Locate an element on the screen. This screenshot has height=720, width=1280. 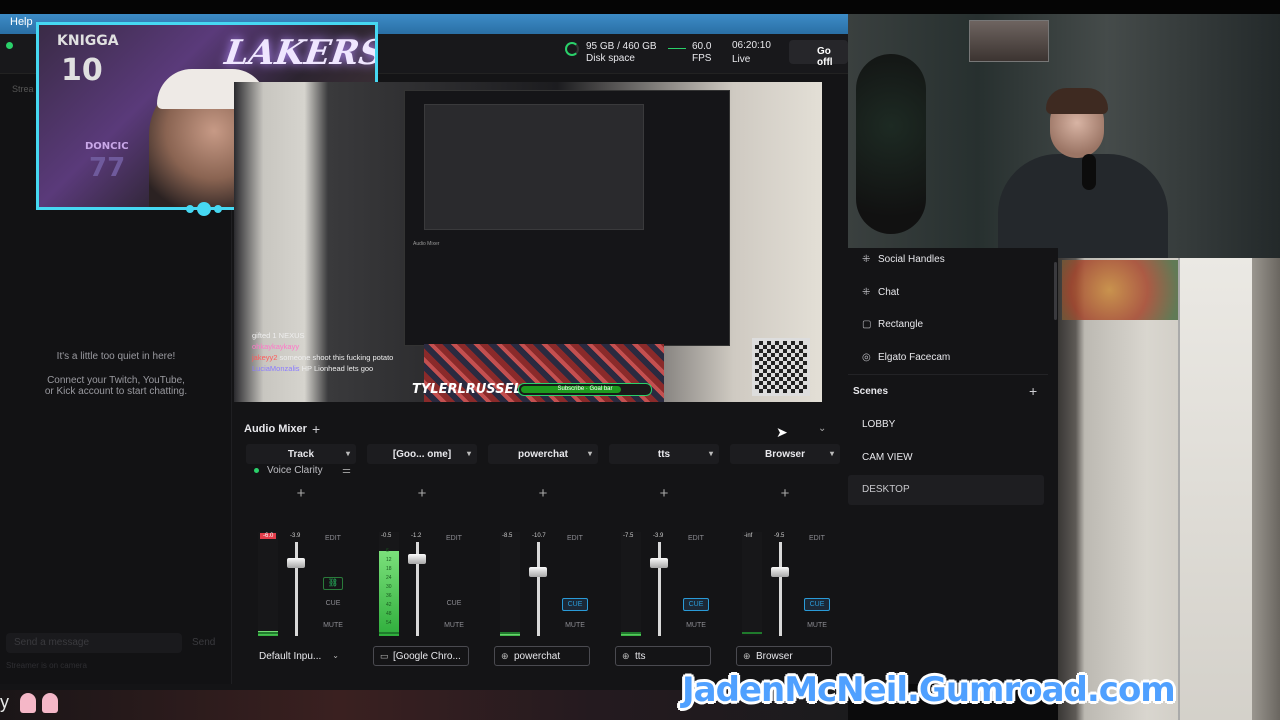
channel-name-dropdown: [Goo... ome] ▾ is located at coordinates (422, 454).